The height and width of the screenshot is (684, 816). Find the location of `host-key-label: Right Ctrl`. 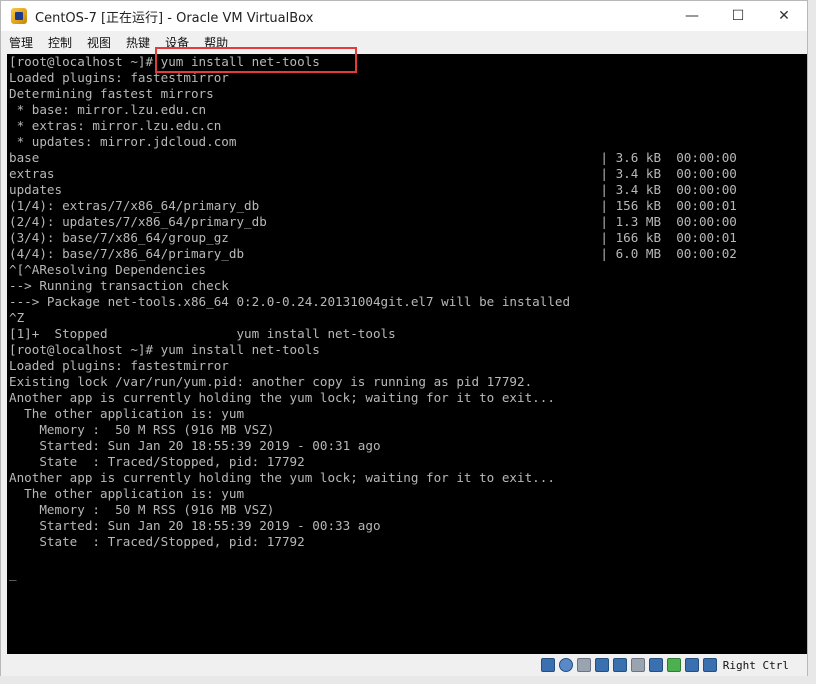

host-key-label: Right Ctrl is located at coordinates (755, 665).